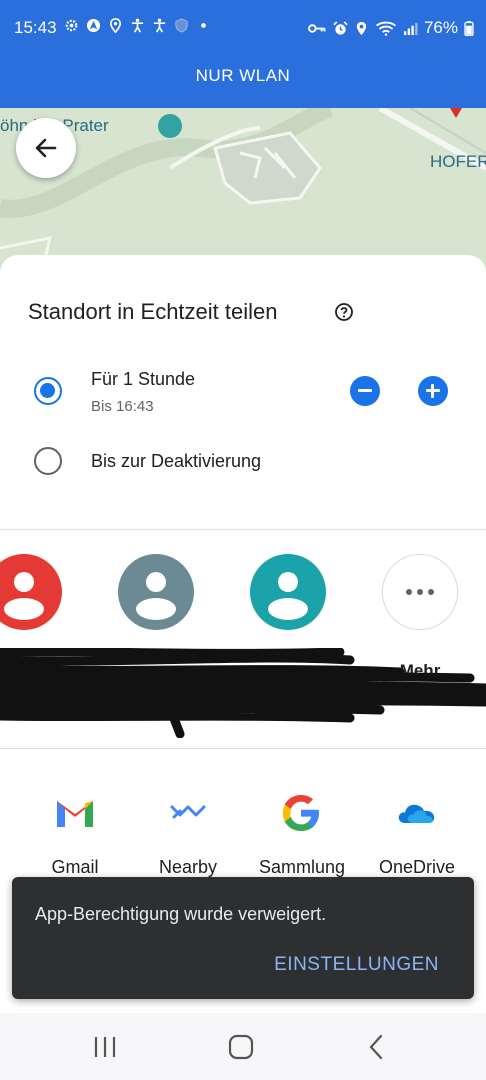 This screenshot has width=486, height=1080. Describe the element at coordinates (243, 748) in the screenshot. I see `divider-middle` at that location.